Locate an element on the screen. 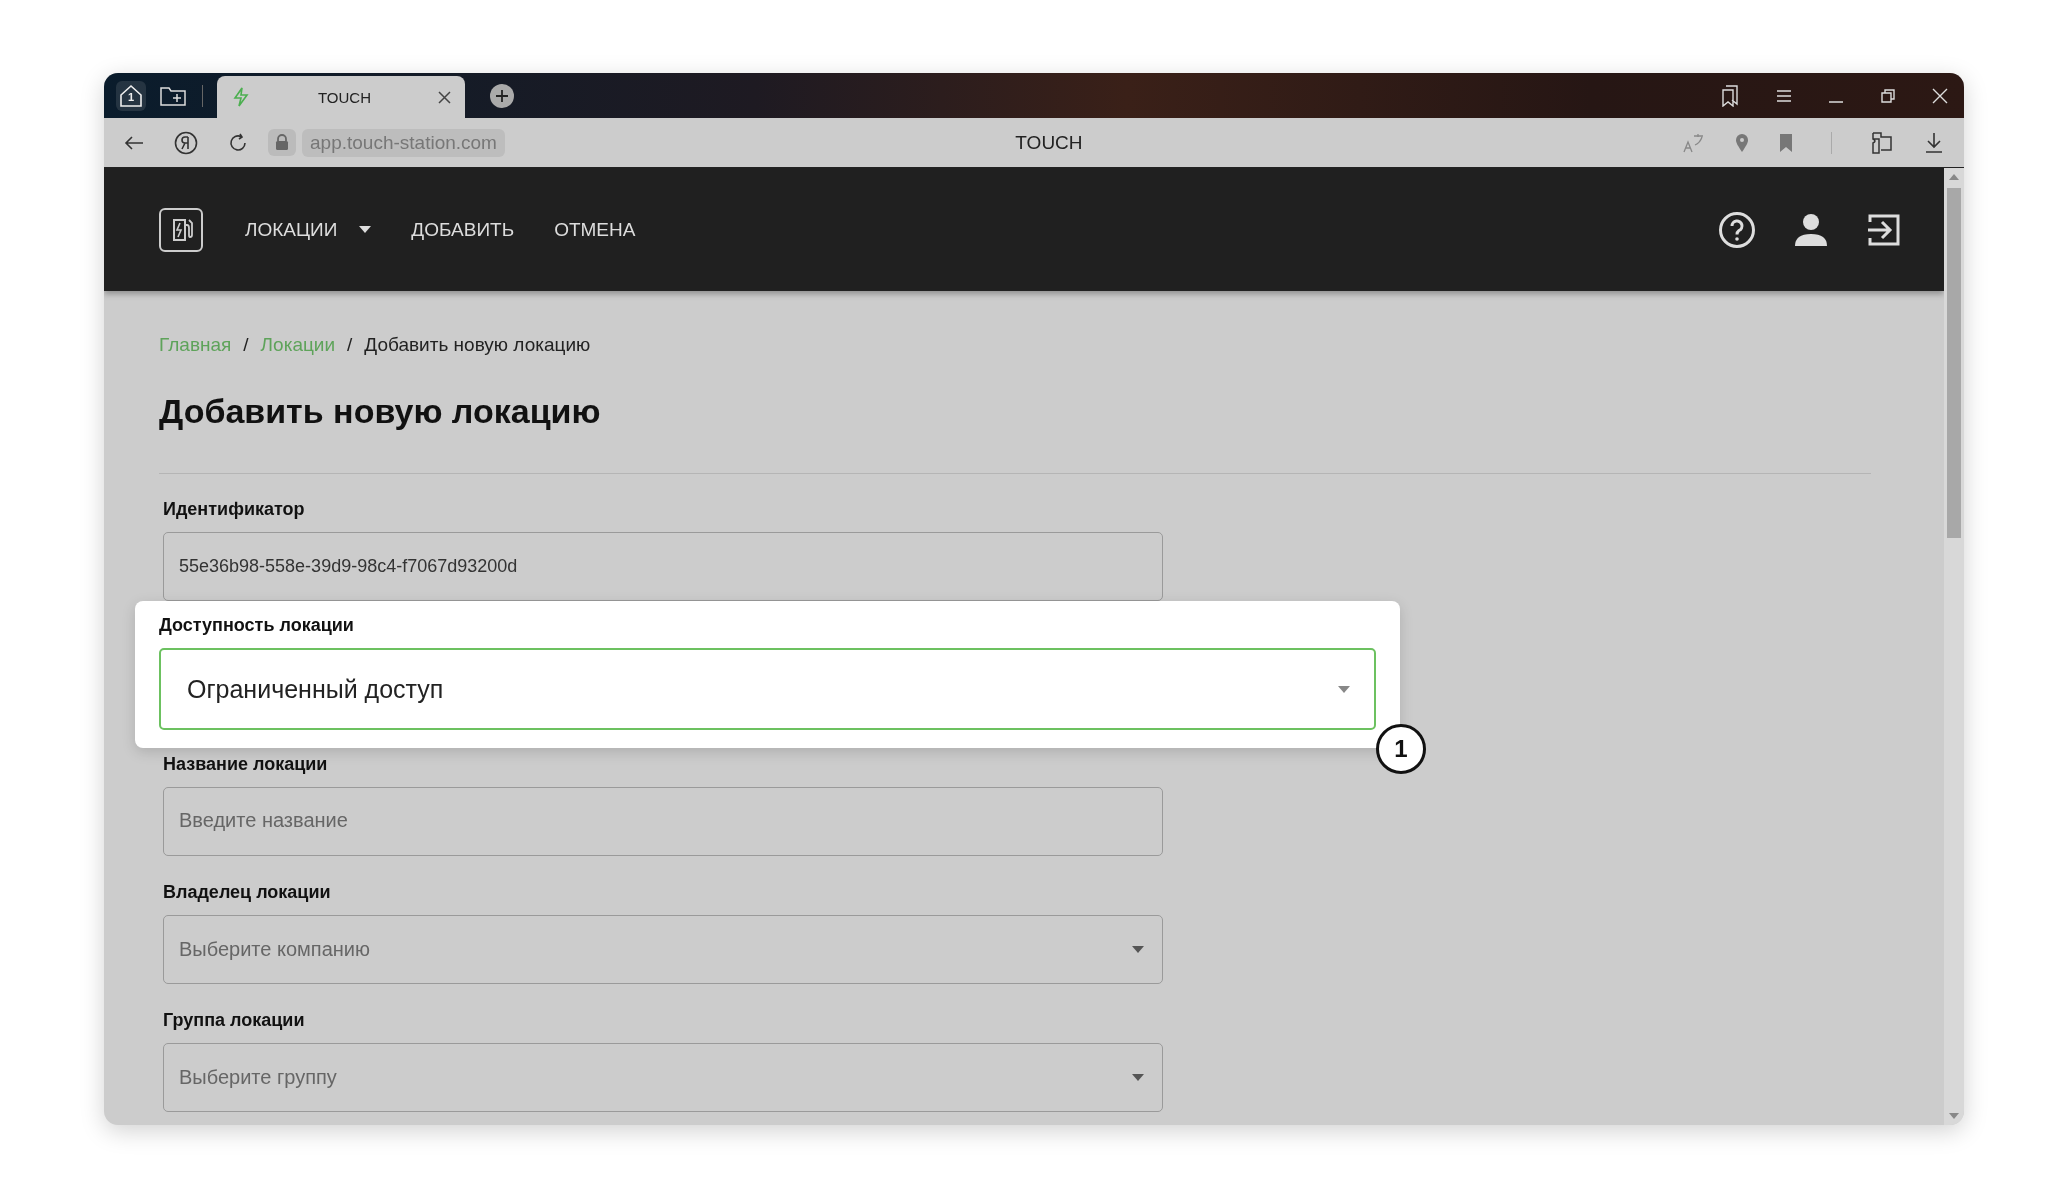  nav-link: ОТМЕНА is located at coordinates (595, 229).